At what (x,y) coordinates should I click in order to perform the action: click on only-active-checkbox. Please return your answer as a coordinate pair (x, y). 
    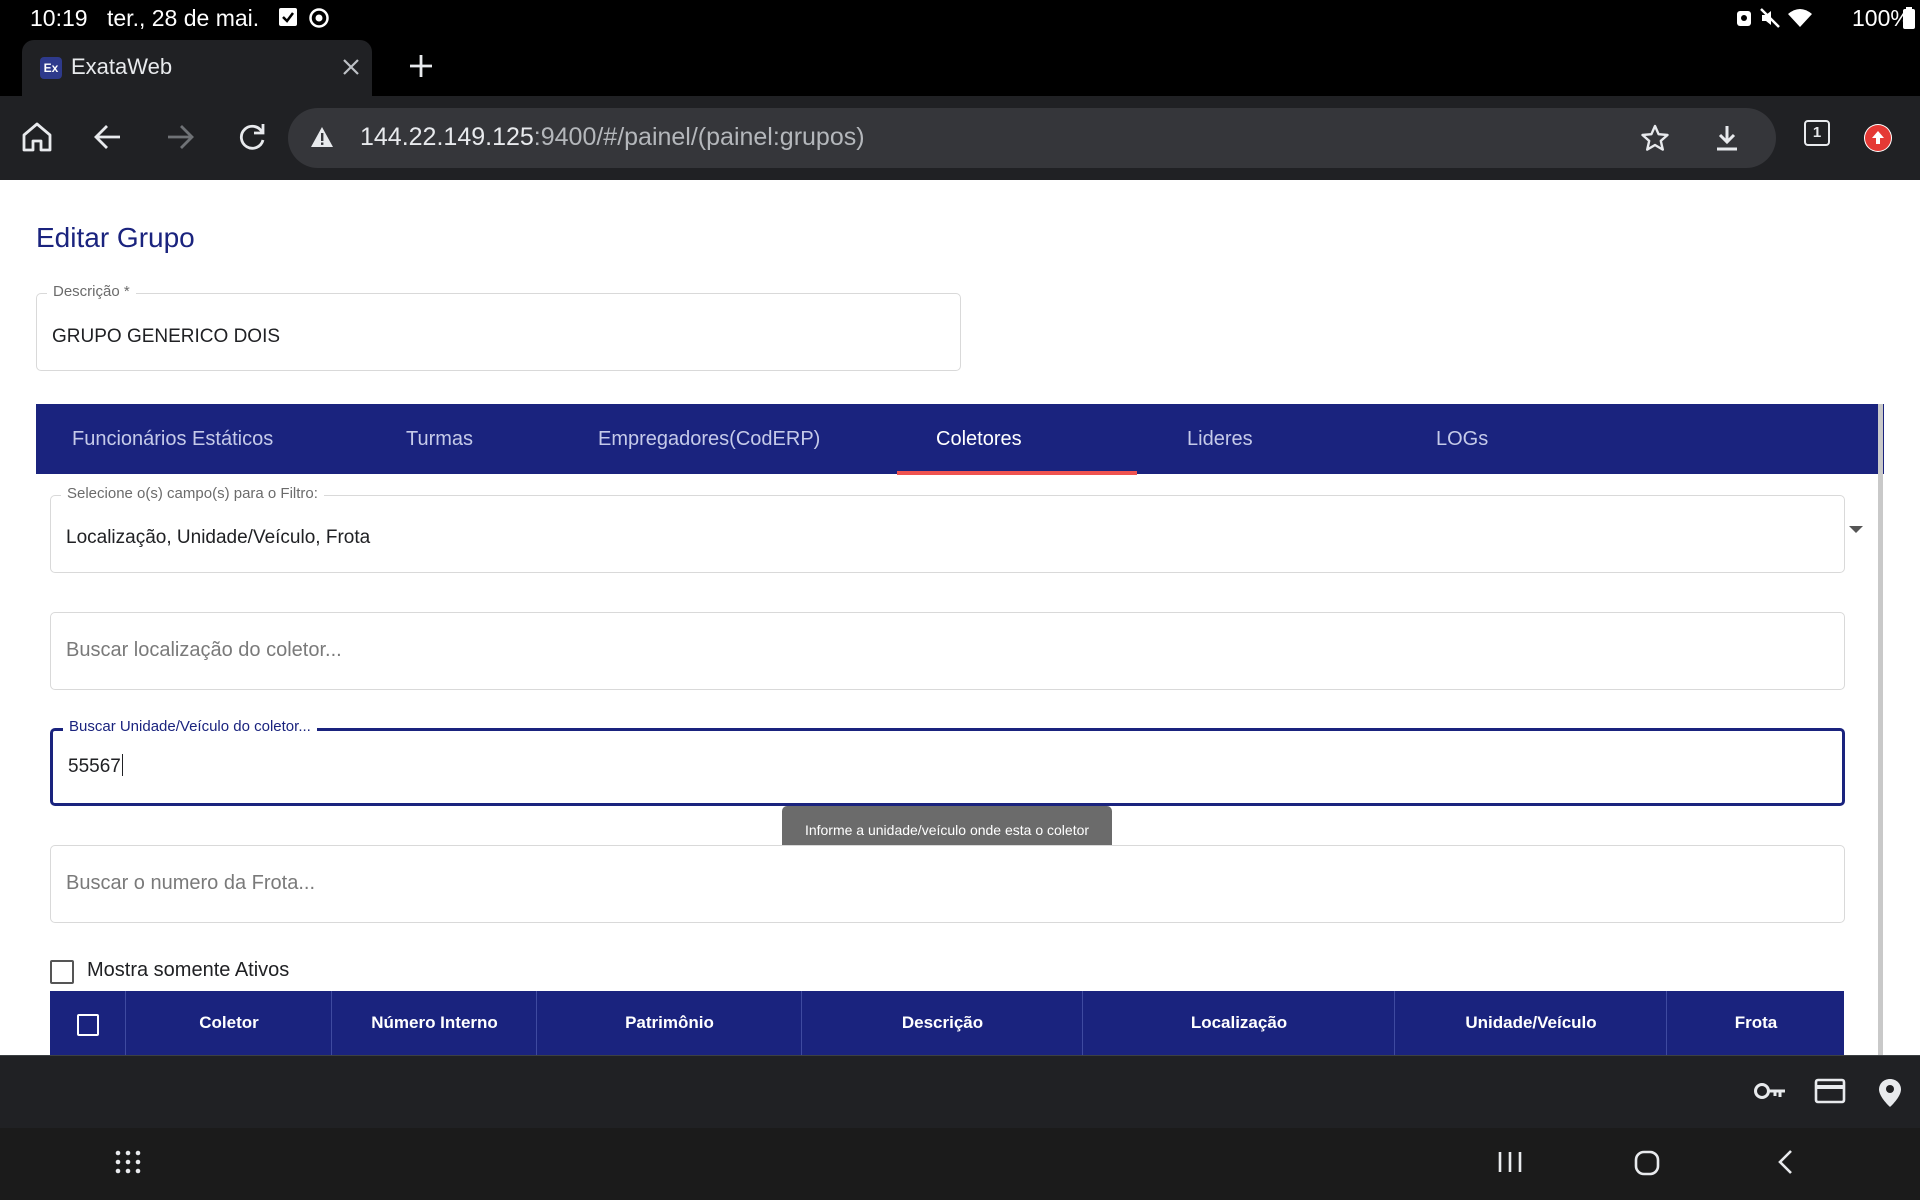
    Looking at the image, I should click on (62, 972).